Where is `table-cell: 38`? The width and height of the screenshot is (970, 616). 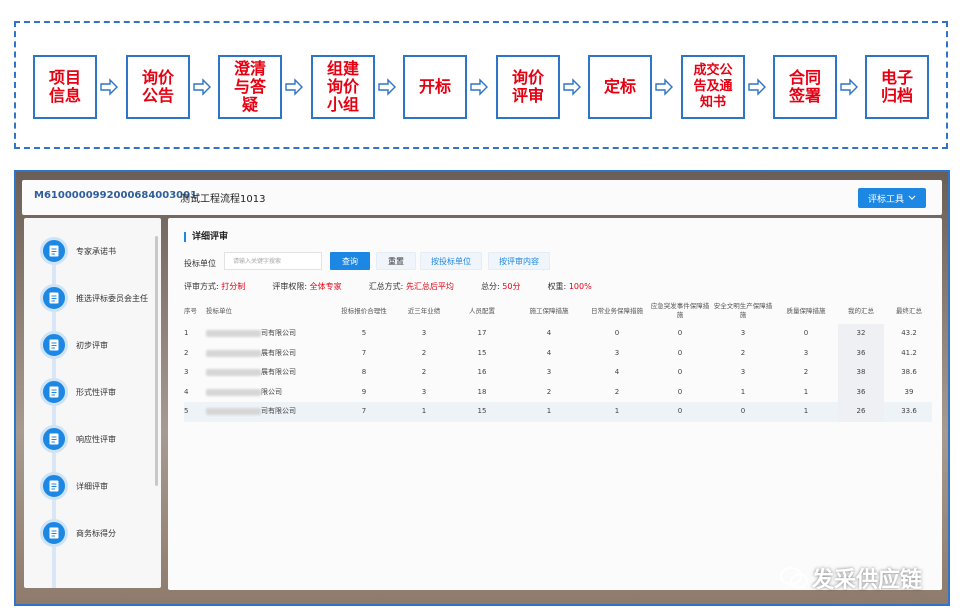 table-cell: 38 is located at coordinates (861, 373).